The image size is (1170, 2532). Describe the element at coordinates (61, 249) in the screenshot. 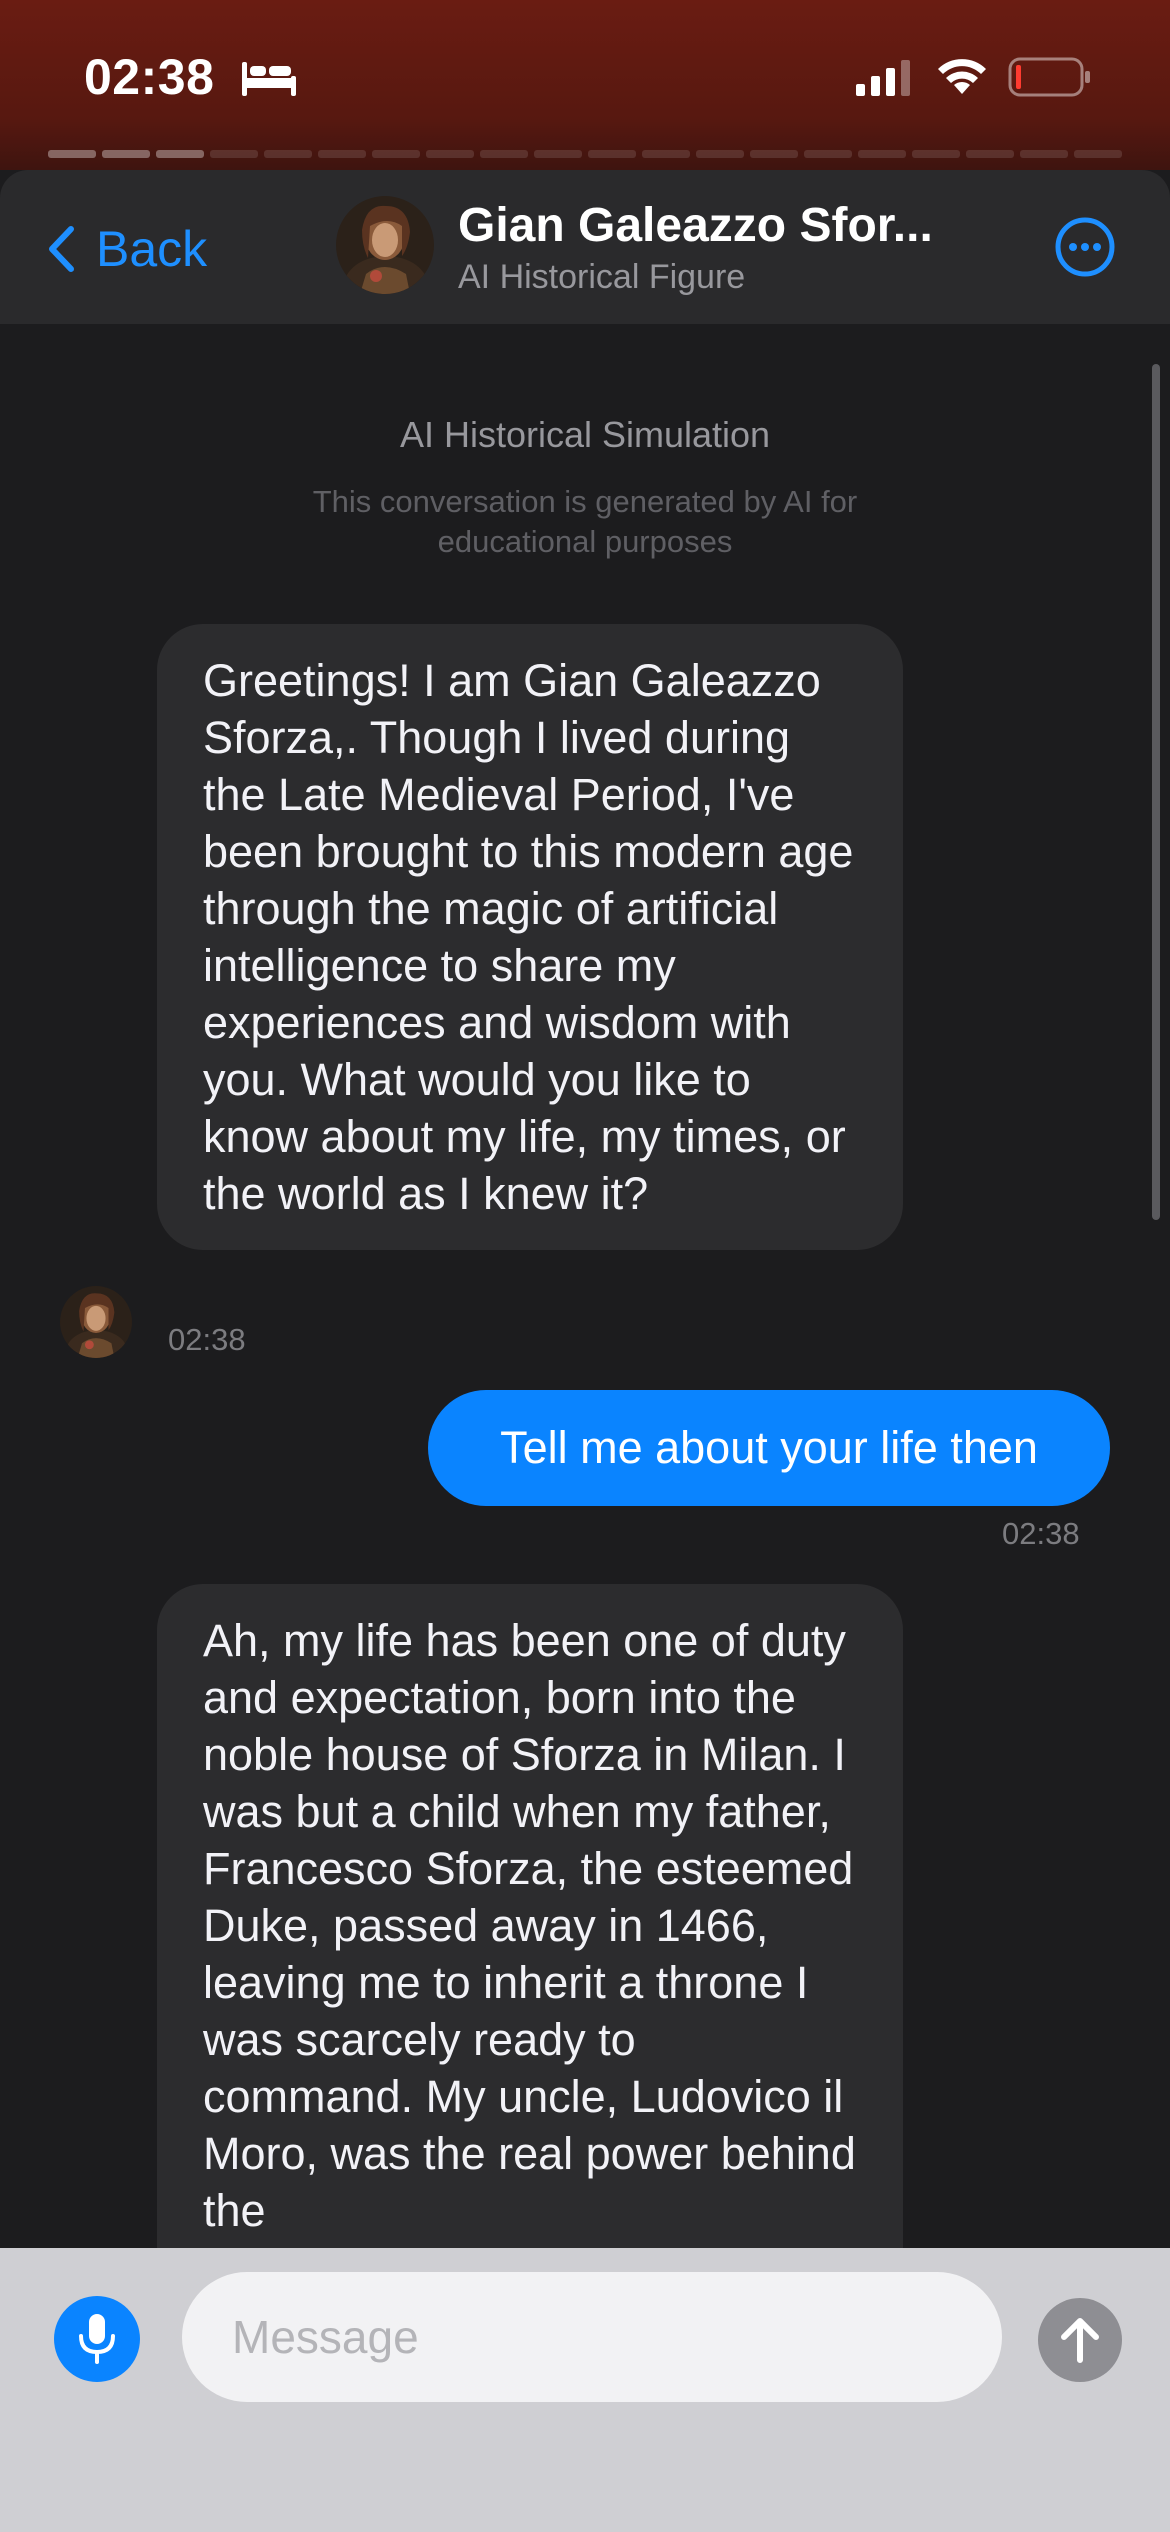

I see `chevron-left-icon` at that location.